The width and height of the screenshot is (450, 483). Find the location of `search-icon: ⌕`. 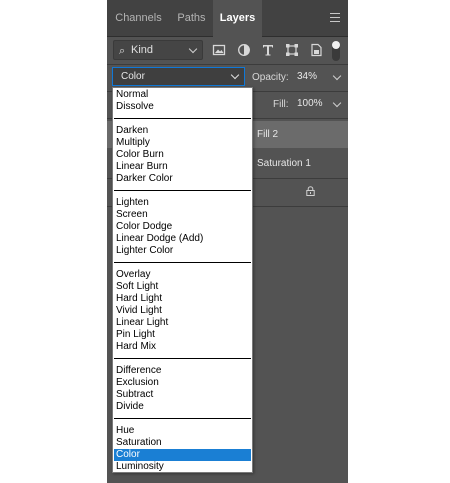

search-icon: ⌕ is located at coordinates (122, 51).